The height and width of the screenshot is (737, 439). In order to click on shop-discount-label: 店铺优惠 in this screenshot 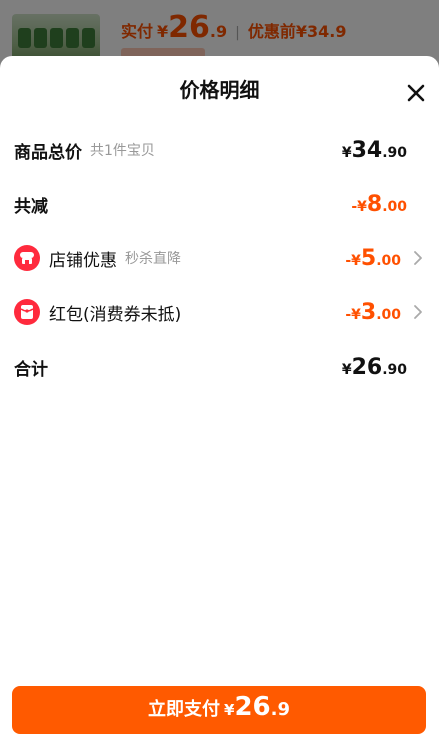, I will do `click(83, 260)`.